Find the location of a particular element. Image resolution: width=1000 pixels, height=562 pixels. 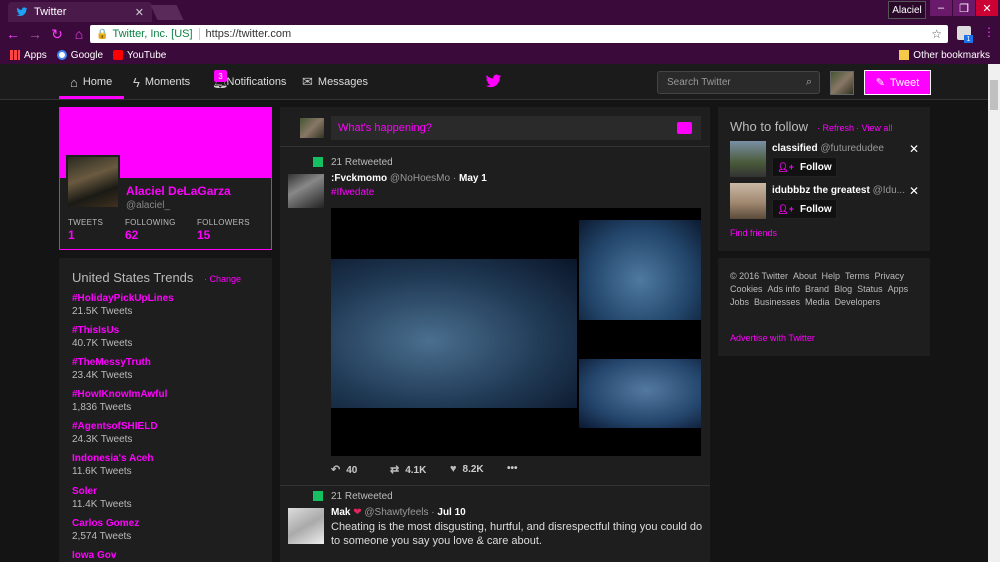

trends-change-link: · Change is located at coordinates (222, 279).